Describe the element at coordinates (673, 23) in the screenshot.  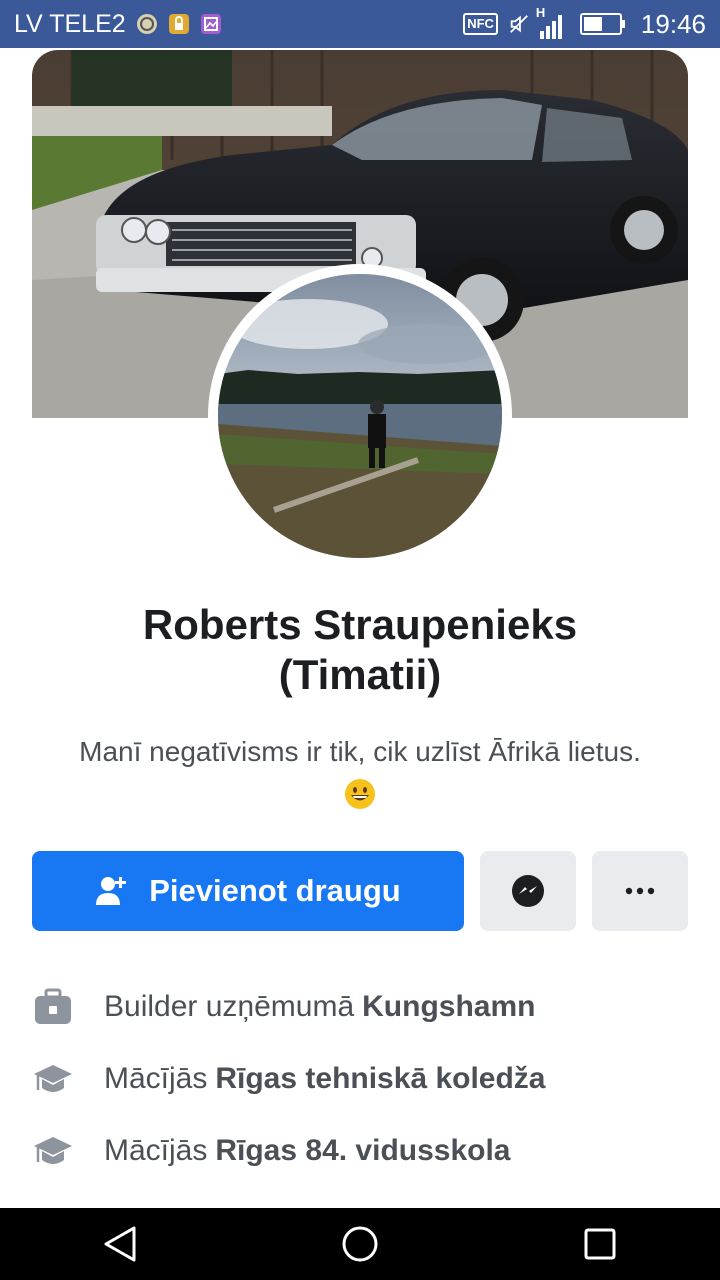
I see `clock: 19:46` at that location.